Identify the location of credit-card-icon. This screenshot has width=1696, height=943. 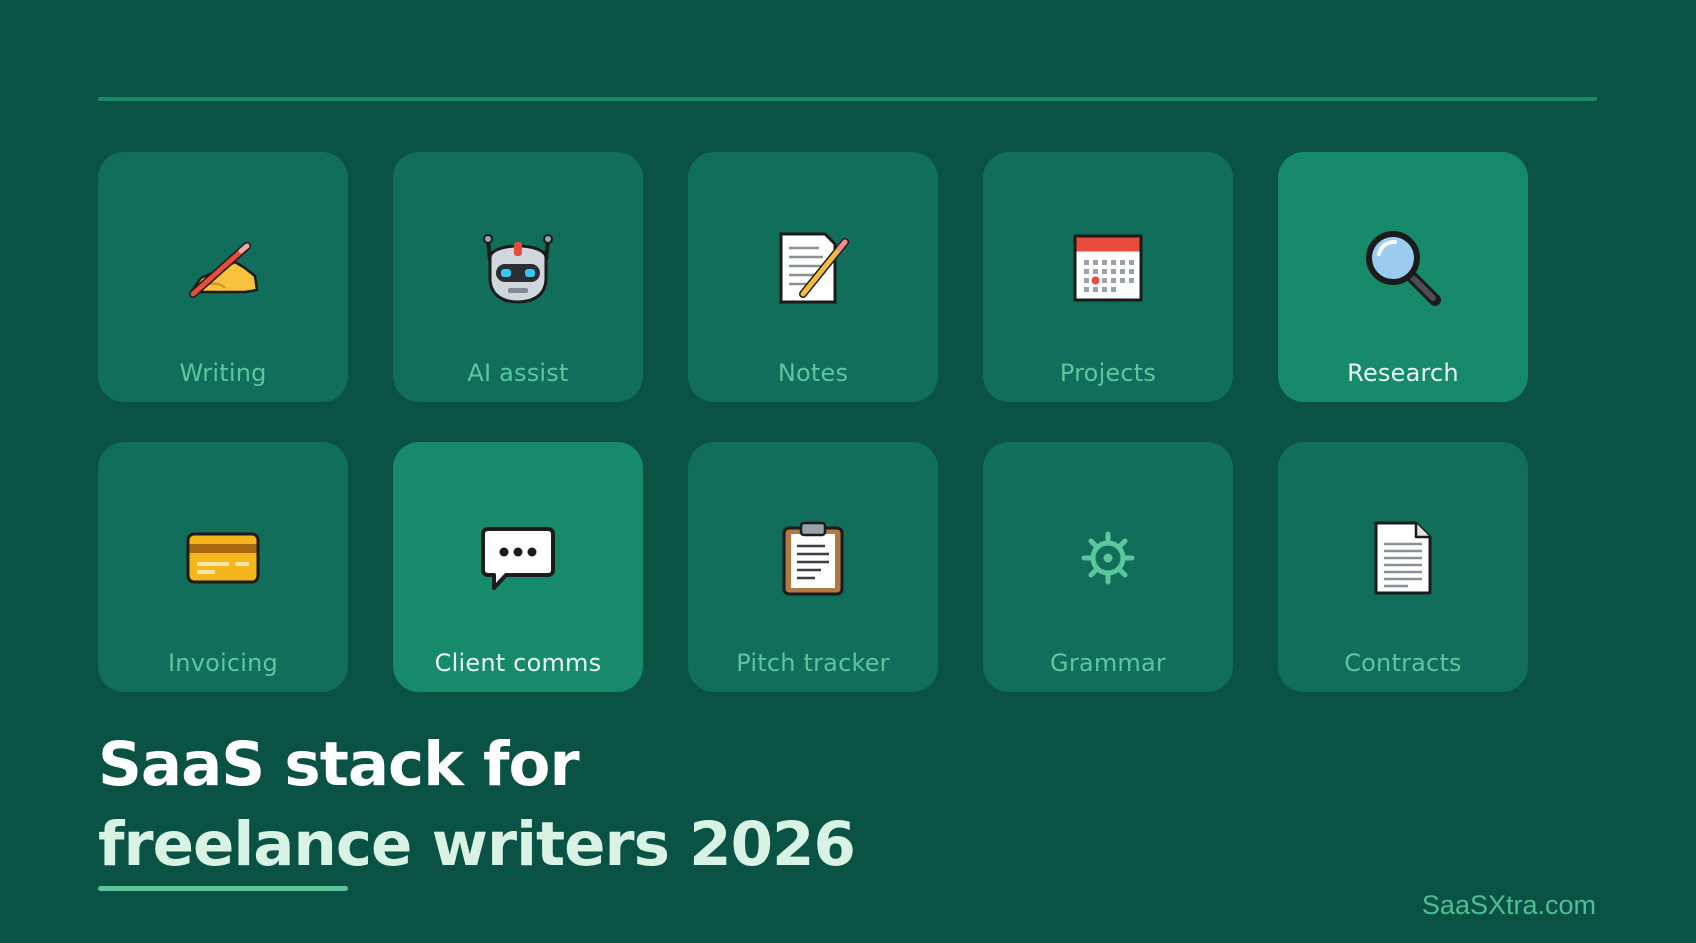
(223, 558).